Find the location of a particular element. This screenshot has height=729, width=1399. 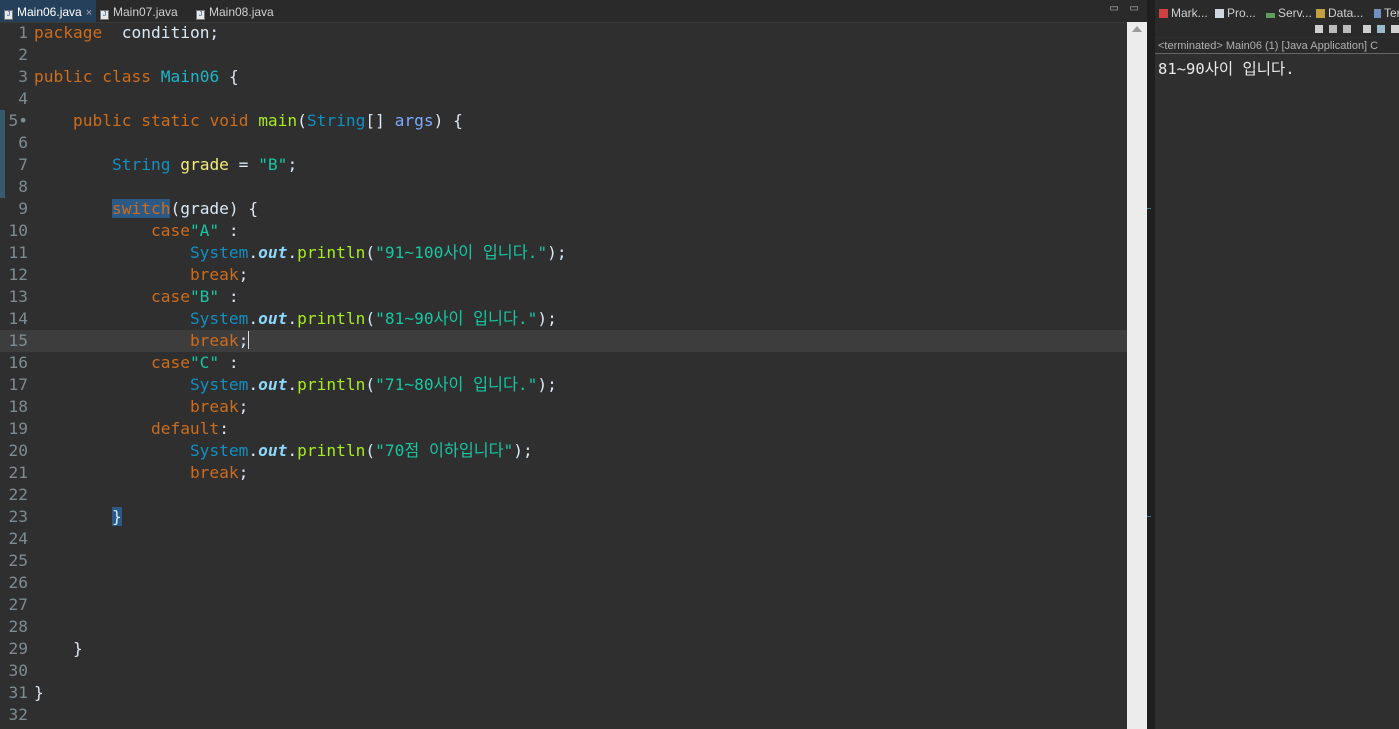

tab-label: Main08.java is located at coordinates (241, 12).